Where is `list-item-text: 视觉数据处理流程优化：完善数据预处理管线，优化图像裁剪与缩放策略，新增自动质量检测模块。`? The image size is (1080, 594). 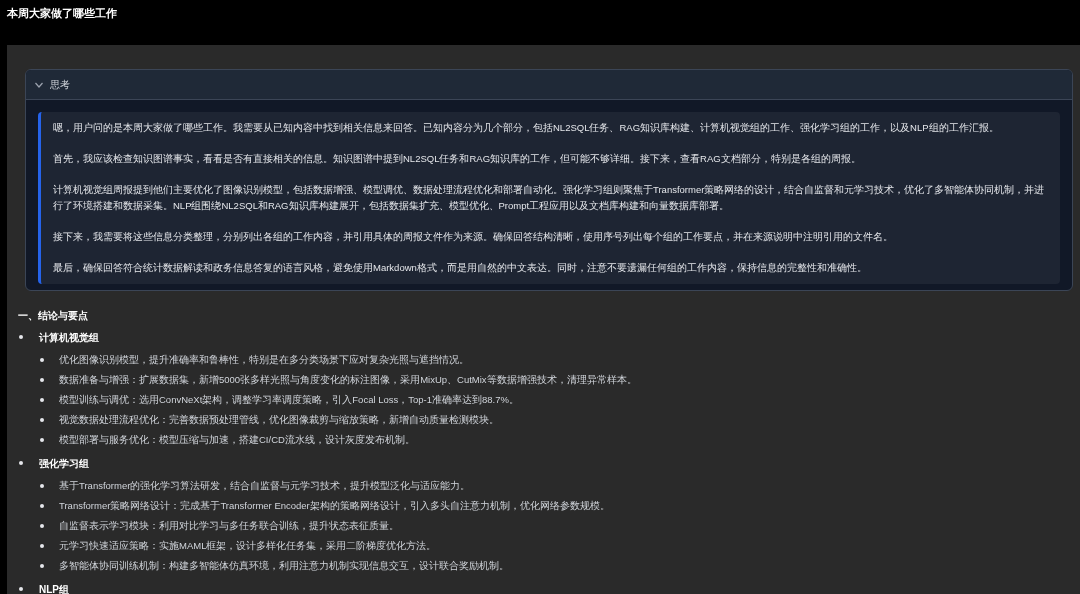 list-item-text: 视觉数据处理流程优化：完善数据预处理管线，优化图像裁剪与缩放策略，新增自动质量检测模块。 is located at coordinates (279, 419).